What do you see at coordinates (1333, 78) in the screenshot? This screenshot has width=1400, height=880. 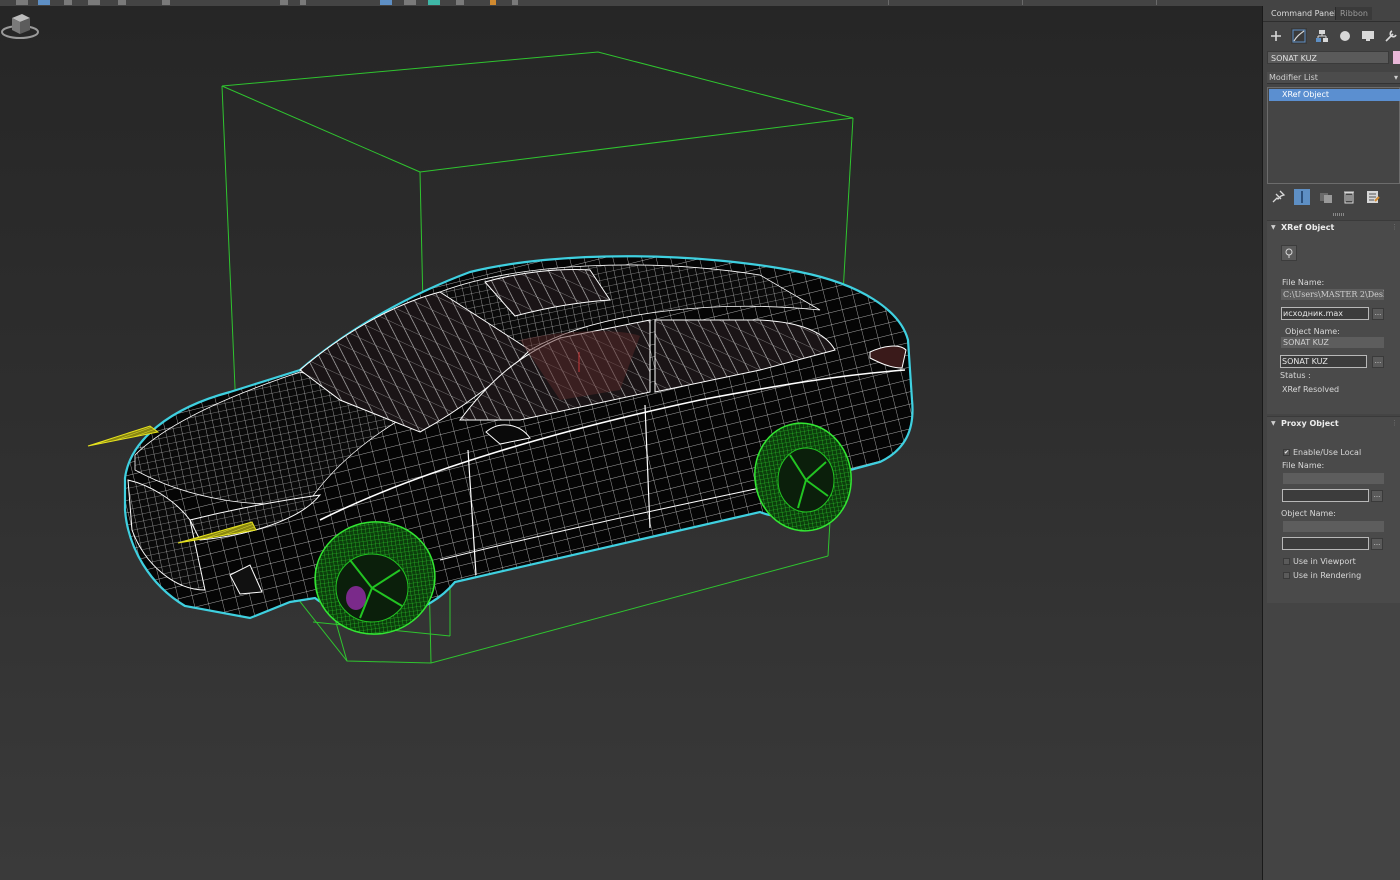 I see `modifier-list-dropdown: Modifier List ▾` at bounding box center [1333, 78].